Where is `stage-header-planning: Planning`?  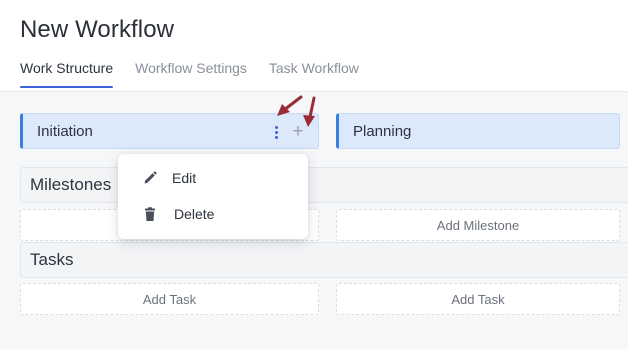 stage-header-planning: Planning is located at coordinates (478, 131).